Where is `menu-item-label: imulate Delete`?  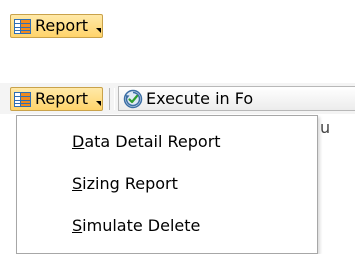
menu-item-label: imulate Delete is located at coordinates (141, 225).